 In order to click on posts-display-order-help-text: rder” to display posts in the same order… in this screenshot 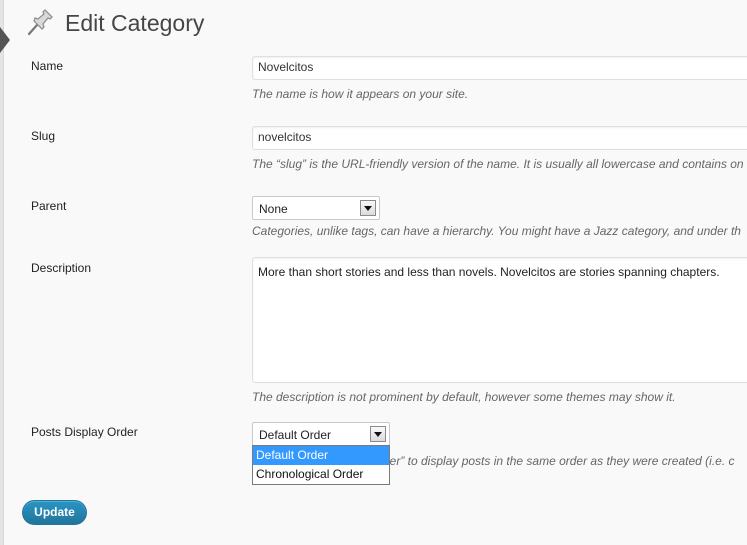, I will do `click(557, 461)`.